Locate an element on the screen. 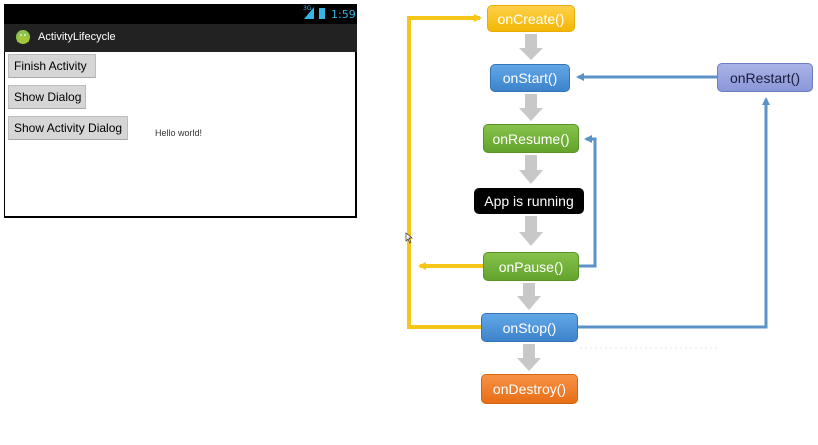 The width and height of the screenshot is (818, 445). flow-arrow-resume-running is located at coordinates (531, 169).